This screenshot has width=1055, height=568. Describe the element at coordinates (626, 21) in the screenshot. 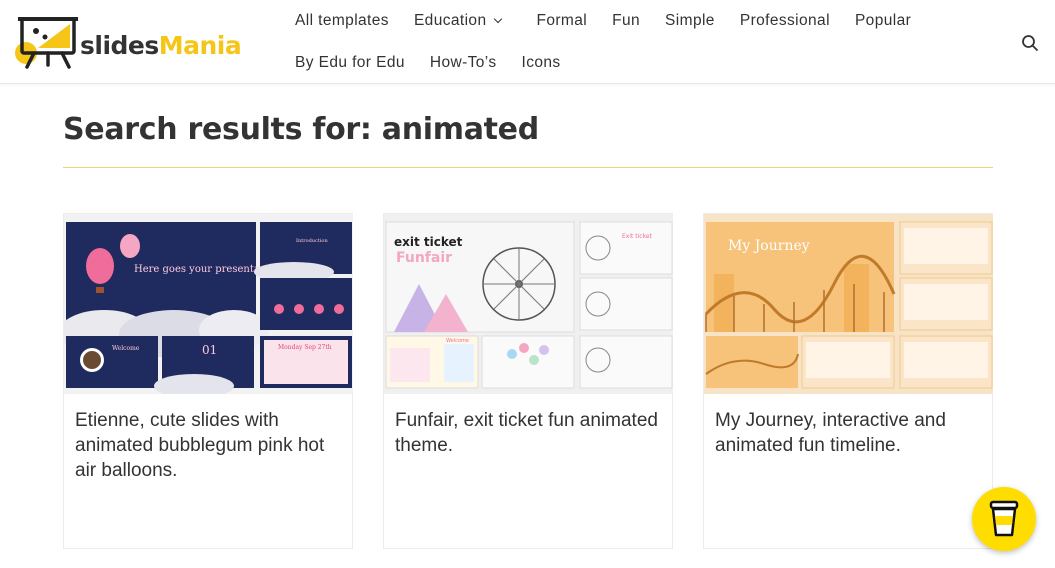

I see `nav-fun: Fun` at that location.